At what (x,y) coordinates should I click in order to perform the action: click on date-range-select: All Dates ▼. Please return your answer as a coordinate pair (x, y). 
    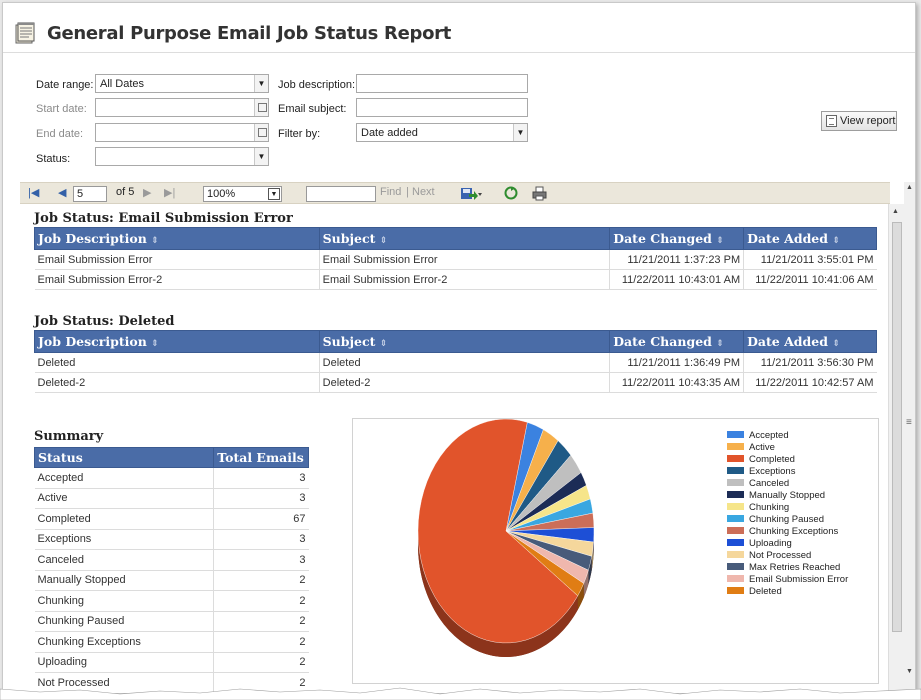
    Looking at the image, I should click on (182, 83).